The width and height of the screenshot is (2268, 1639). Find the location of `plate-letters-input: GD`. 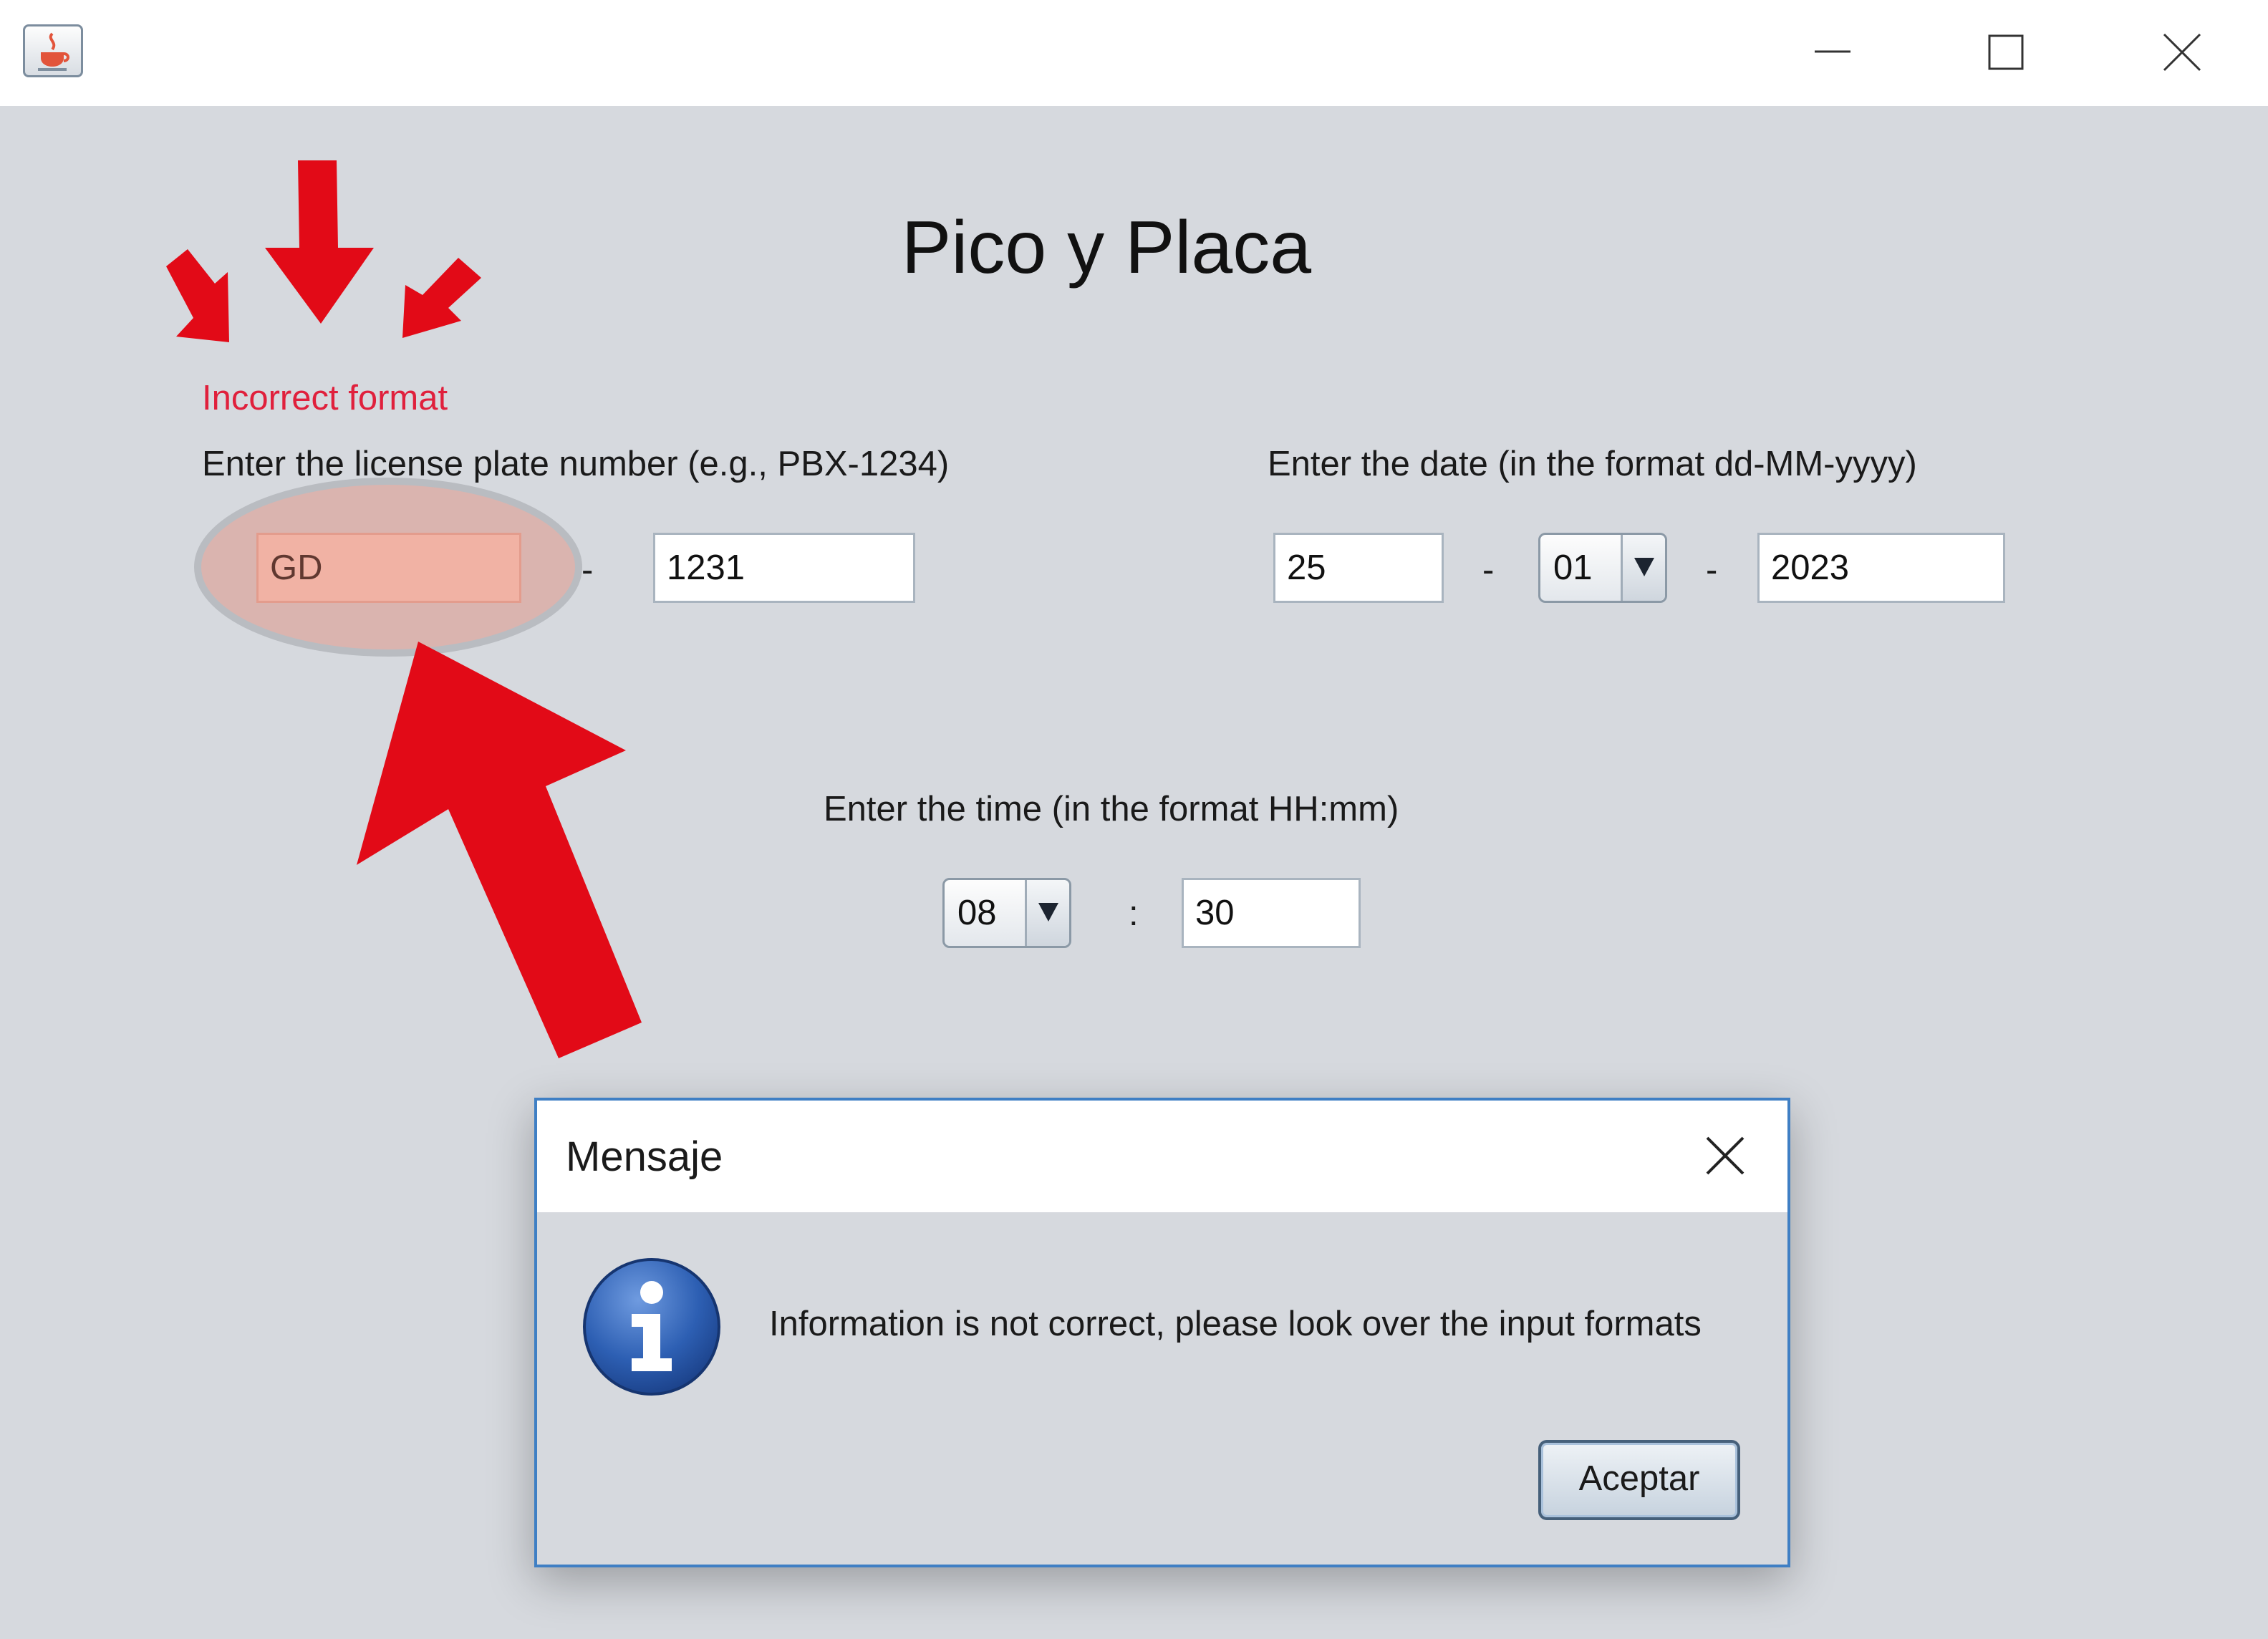

plate-letters-input: GD is located at coordinates (389, 568).